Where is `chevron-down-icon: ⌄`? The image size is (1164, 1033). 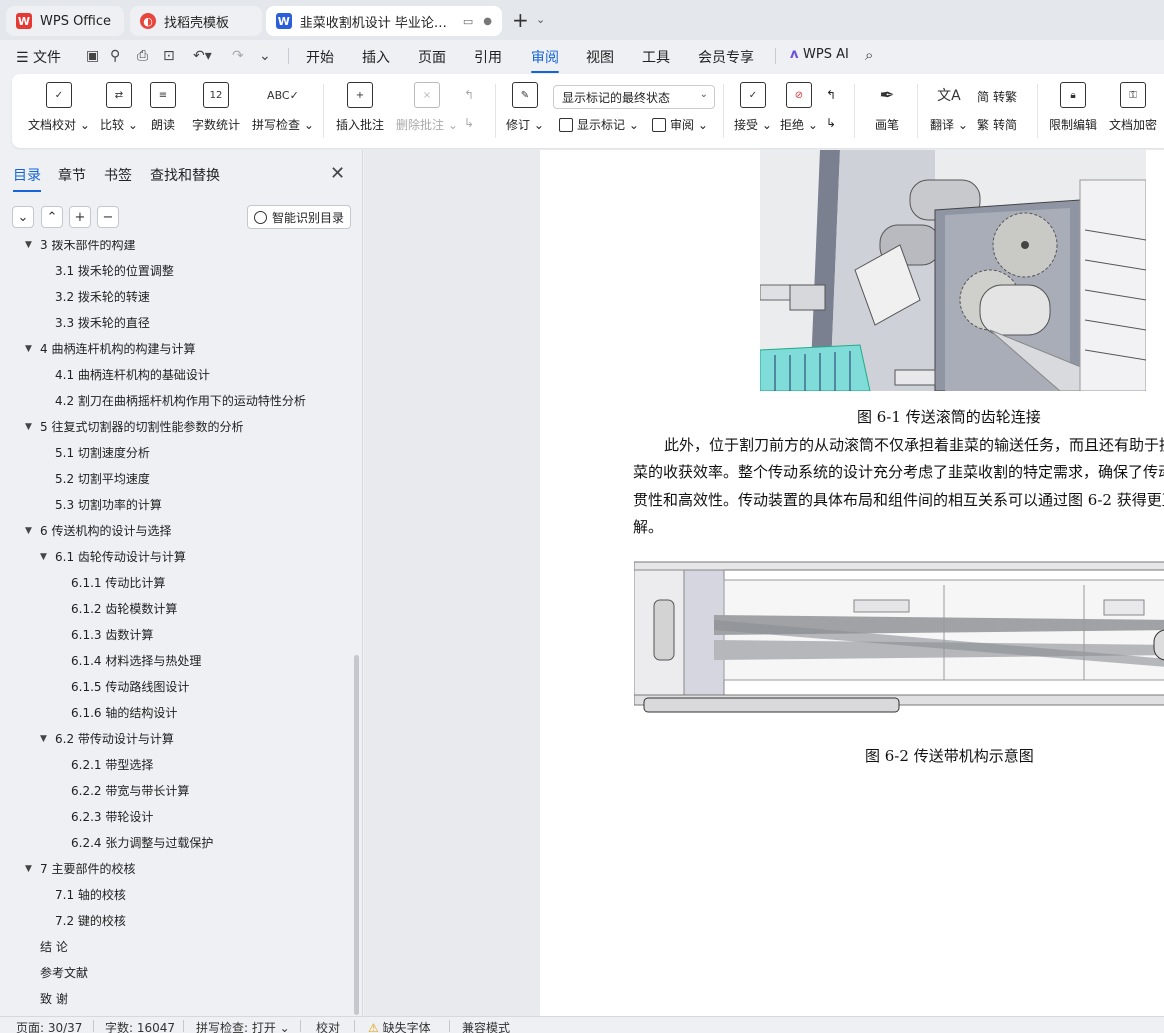 chevron-down-icon: ⌄ is located at coordinates (540, 19).